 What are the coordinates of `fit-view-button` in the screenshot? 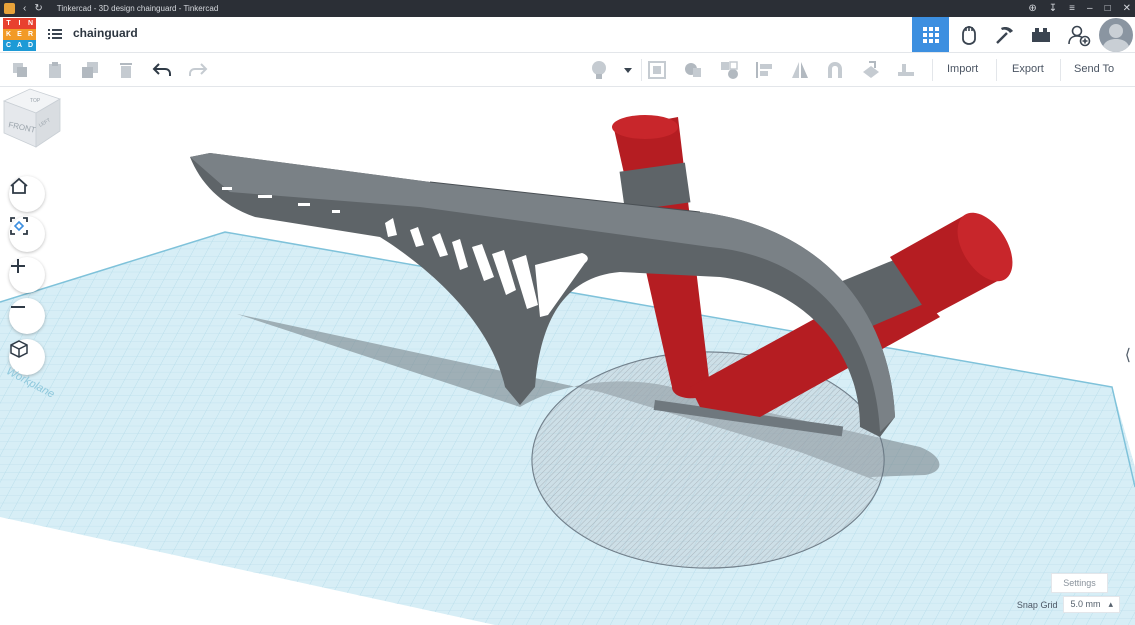 It's located at (27, 234).